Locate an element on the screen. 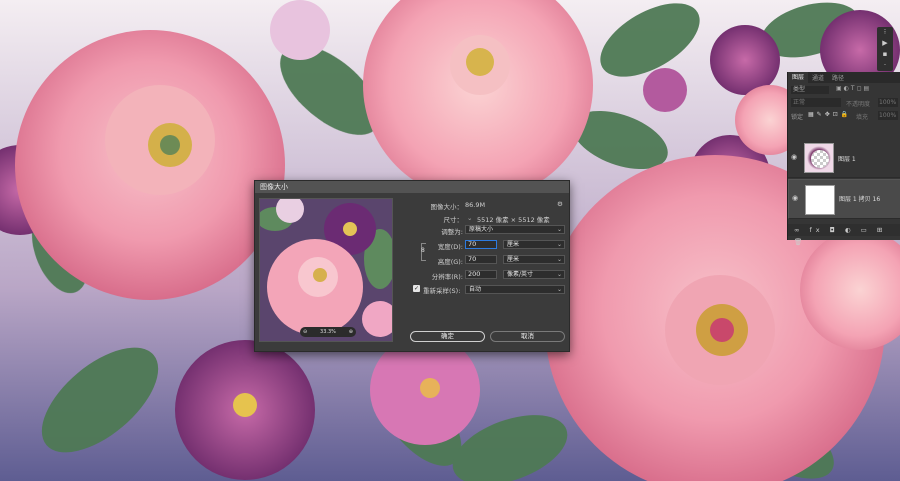  ok-button: 确定 is located at coordinates (447, 336).